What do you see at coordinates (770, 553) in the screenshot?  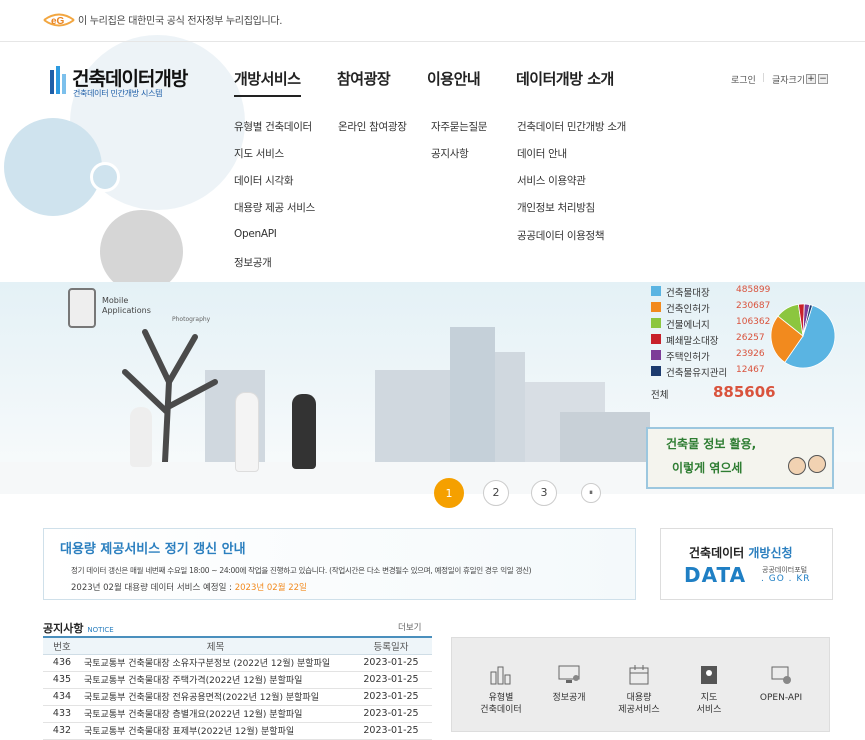 I see `apply-title-b: 개방신청` at bounding box center [770, 553].